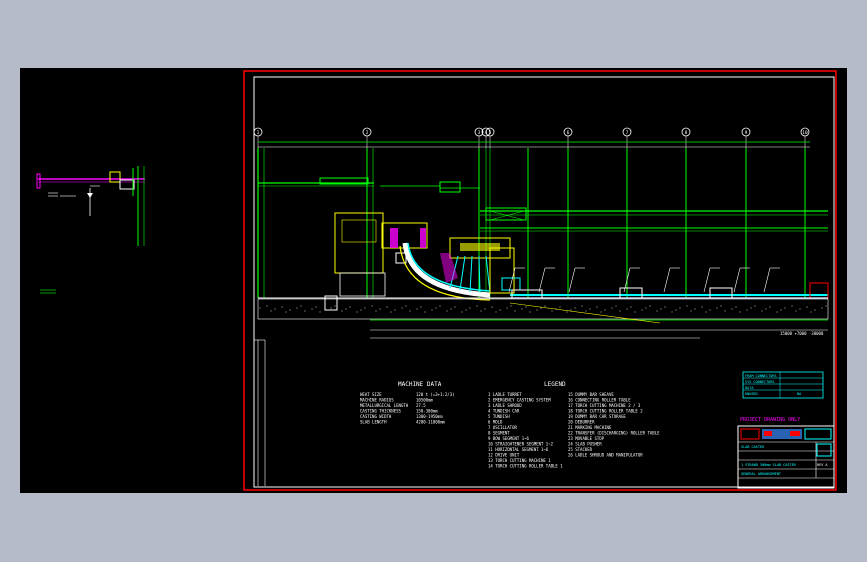  Describe the element at coordinates (581, 256) in the screenshot. I see `caster-machine` at that location.